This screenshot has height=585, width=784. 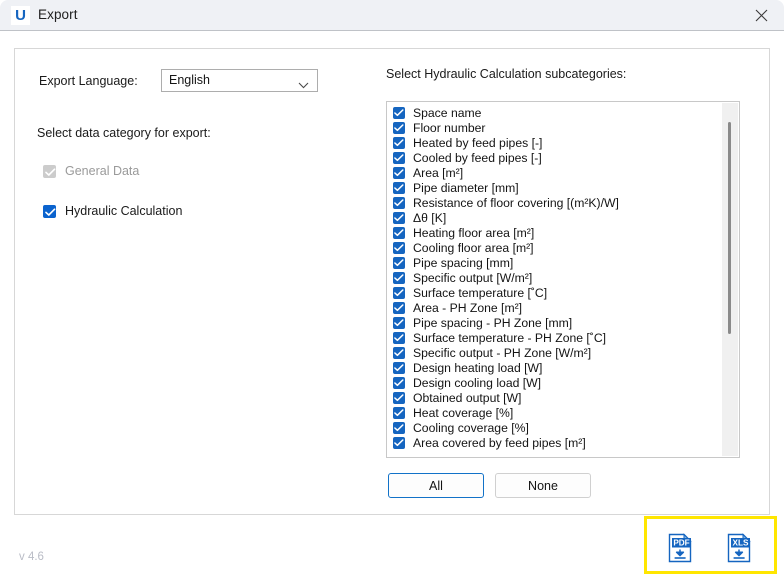 I want to click on export-xls-button: XLS, so click(x=739, y=548).